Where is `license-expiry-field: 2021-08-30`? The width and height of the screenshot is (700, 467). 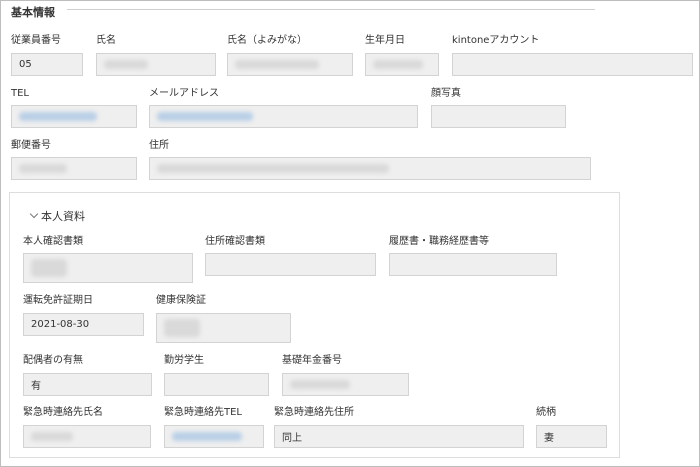
license-expiry-field: 2021-08-30 is located at coordinates (83, 324).